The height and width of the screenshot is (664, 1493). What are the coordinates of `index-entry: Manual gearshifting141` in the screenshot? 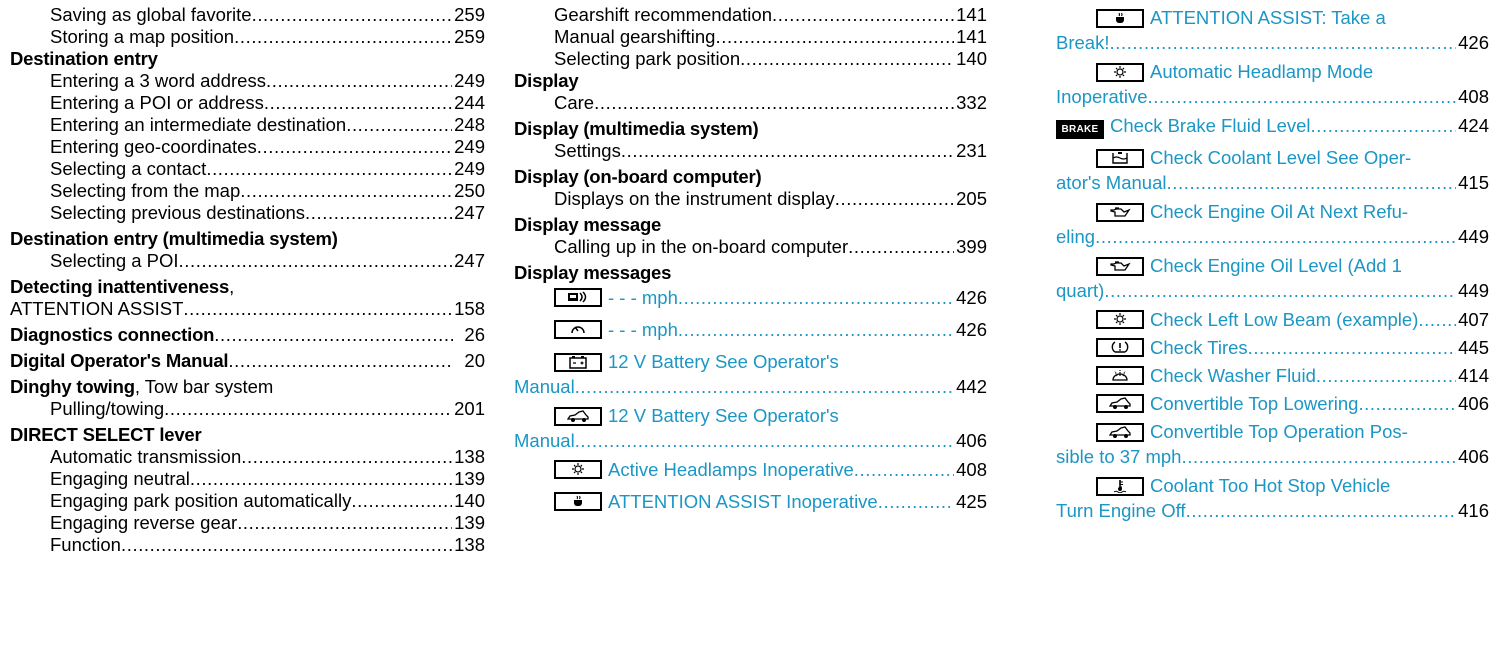 It's located at (750, 37).